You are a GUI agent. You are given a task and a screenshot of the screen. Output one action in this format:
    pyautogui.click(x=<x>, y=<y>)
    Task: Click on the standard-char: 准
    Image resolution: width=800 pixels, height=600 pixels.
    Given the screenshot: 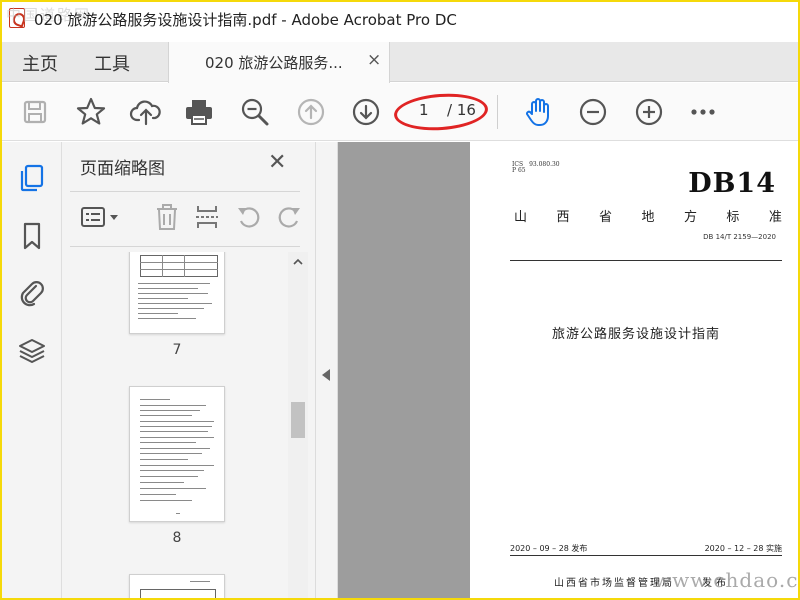 What is the action you would take?
    pyautogui.click(x=775, y=217)
    